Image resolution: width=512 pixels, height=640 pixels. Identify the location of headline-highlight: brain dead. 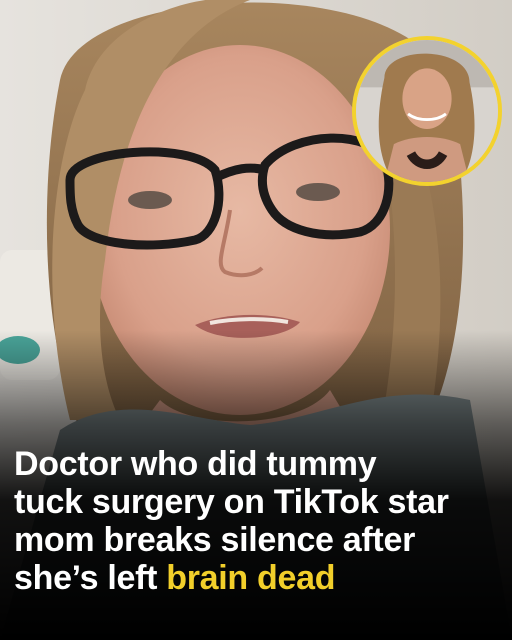
(251, 578).